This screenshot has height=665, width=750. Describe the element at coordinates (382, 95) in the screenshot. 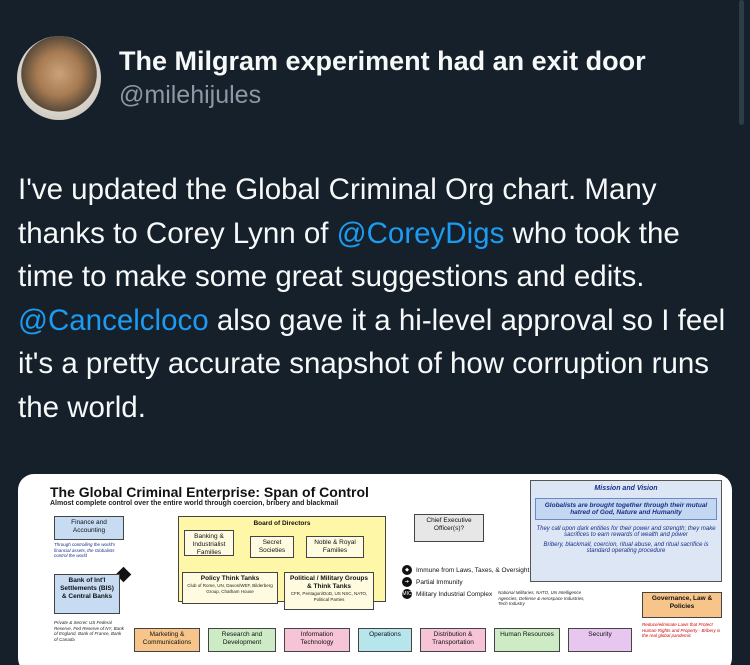

I see `handle: @milehijules` at that location.